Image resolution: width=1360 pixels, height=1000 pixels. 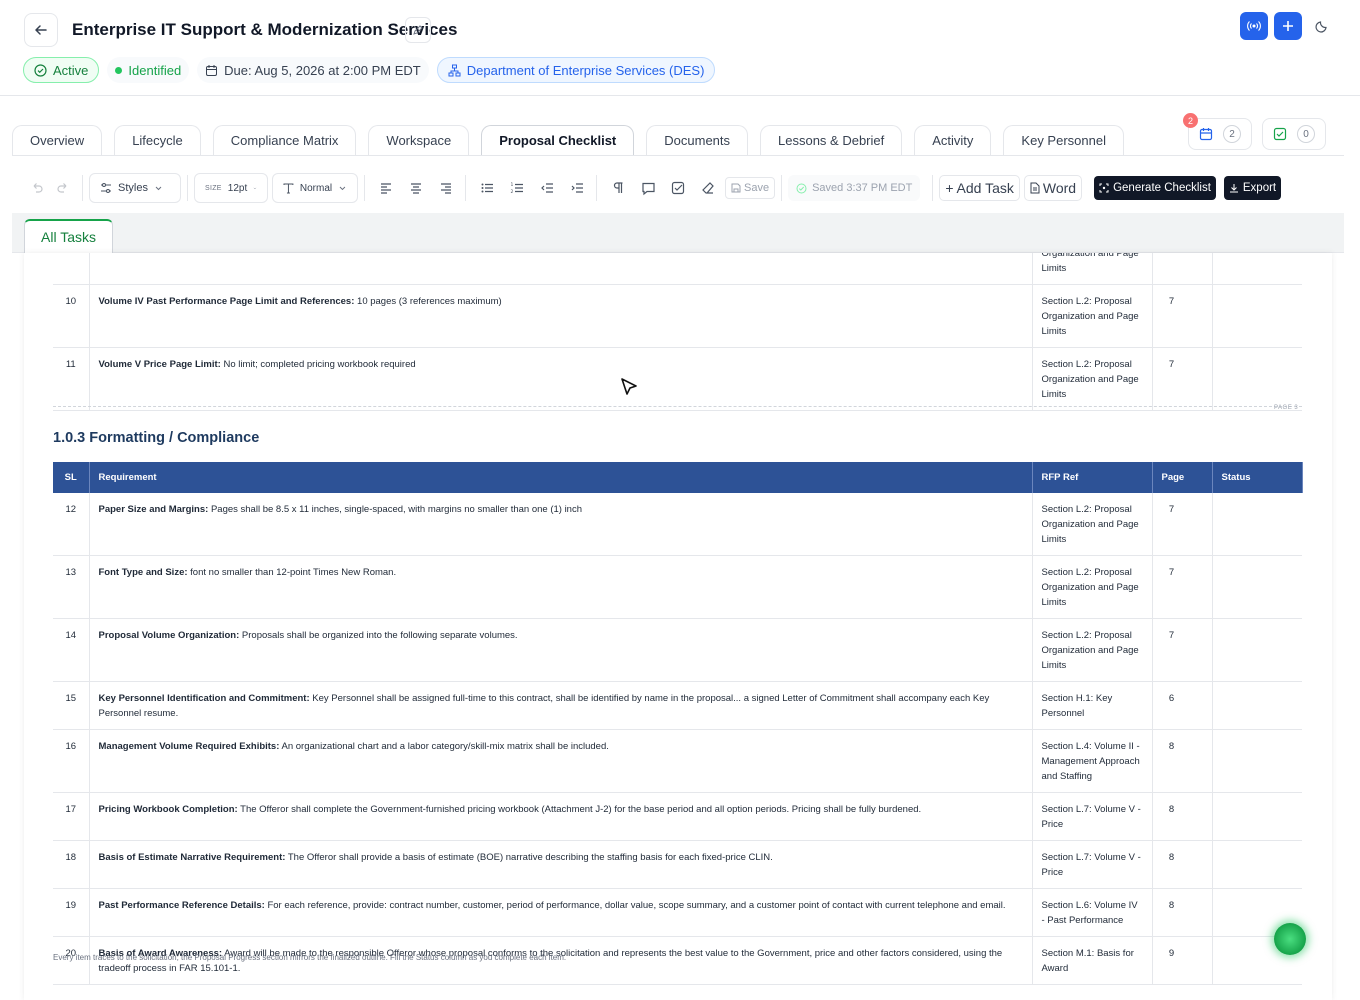 What do you see at coordinates (1294, 134) in the screenshot?
I see `tasks-widget: 0` at bounding box center [1294, 134].